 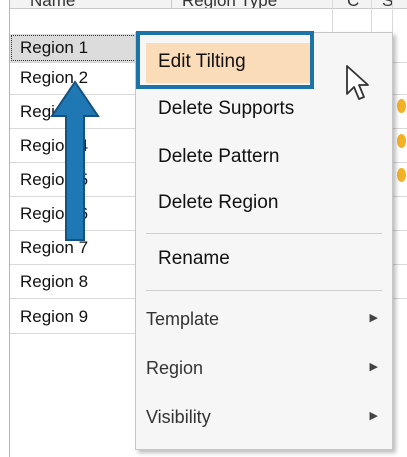 I want to click on up-arrow-icon, so click(x=75, y=160).